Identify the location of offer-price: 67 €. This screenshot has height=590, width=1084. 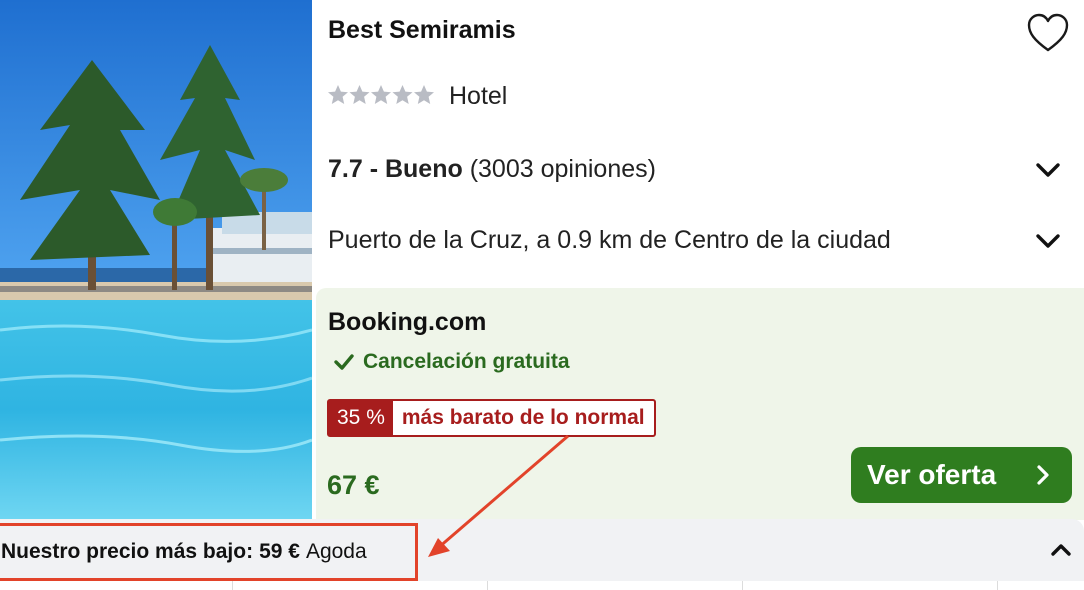
(353, 485).